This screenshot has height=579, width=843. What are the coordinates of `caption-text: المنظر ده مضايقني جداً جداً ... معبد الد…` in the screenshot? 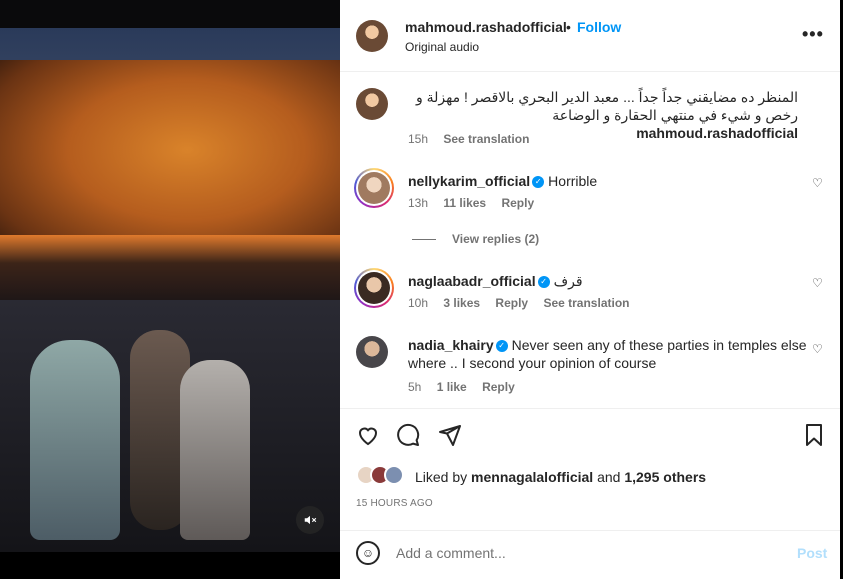 It's located at (606, 106).